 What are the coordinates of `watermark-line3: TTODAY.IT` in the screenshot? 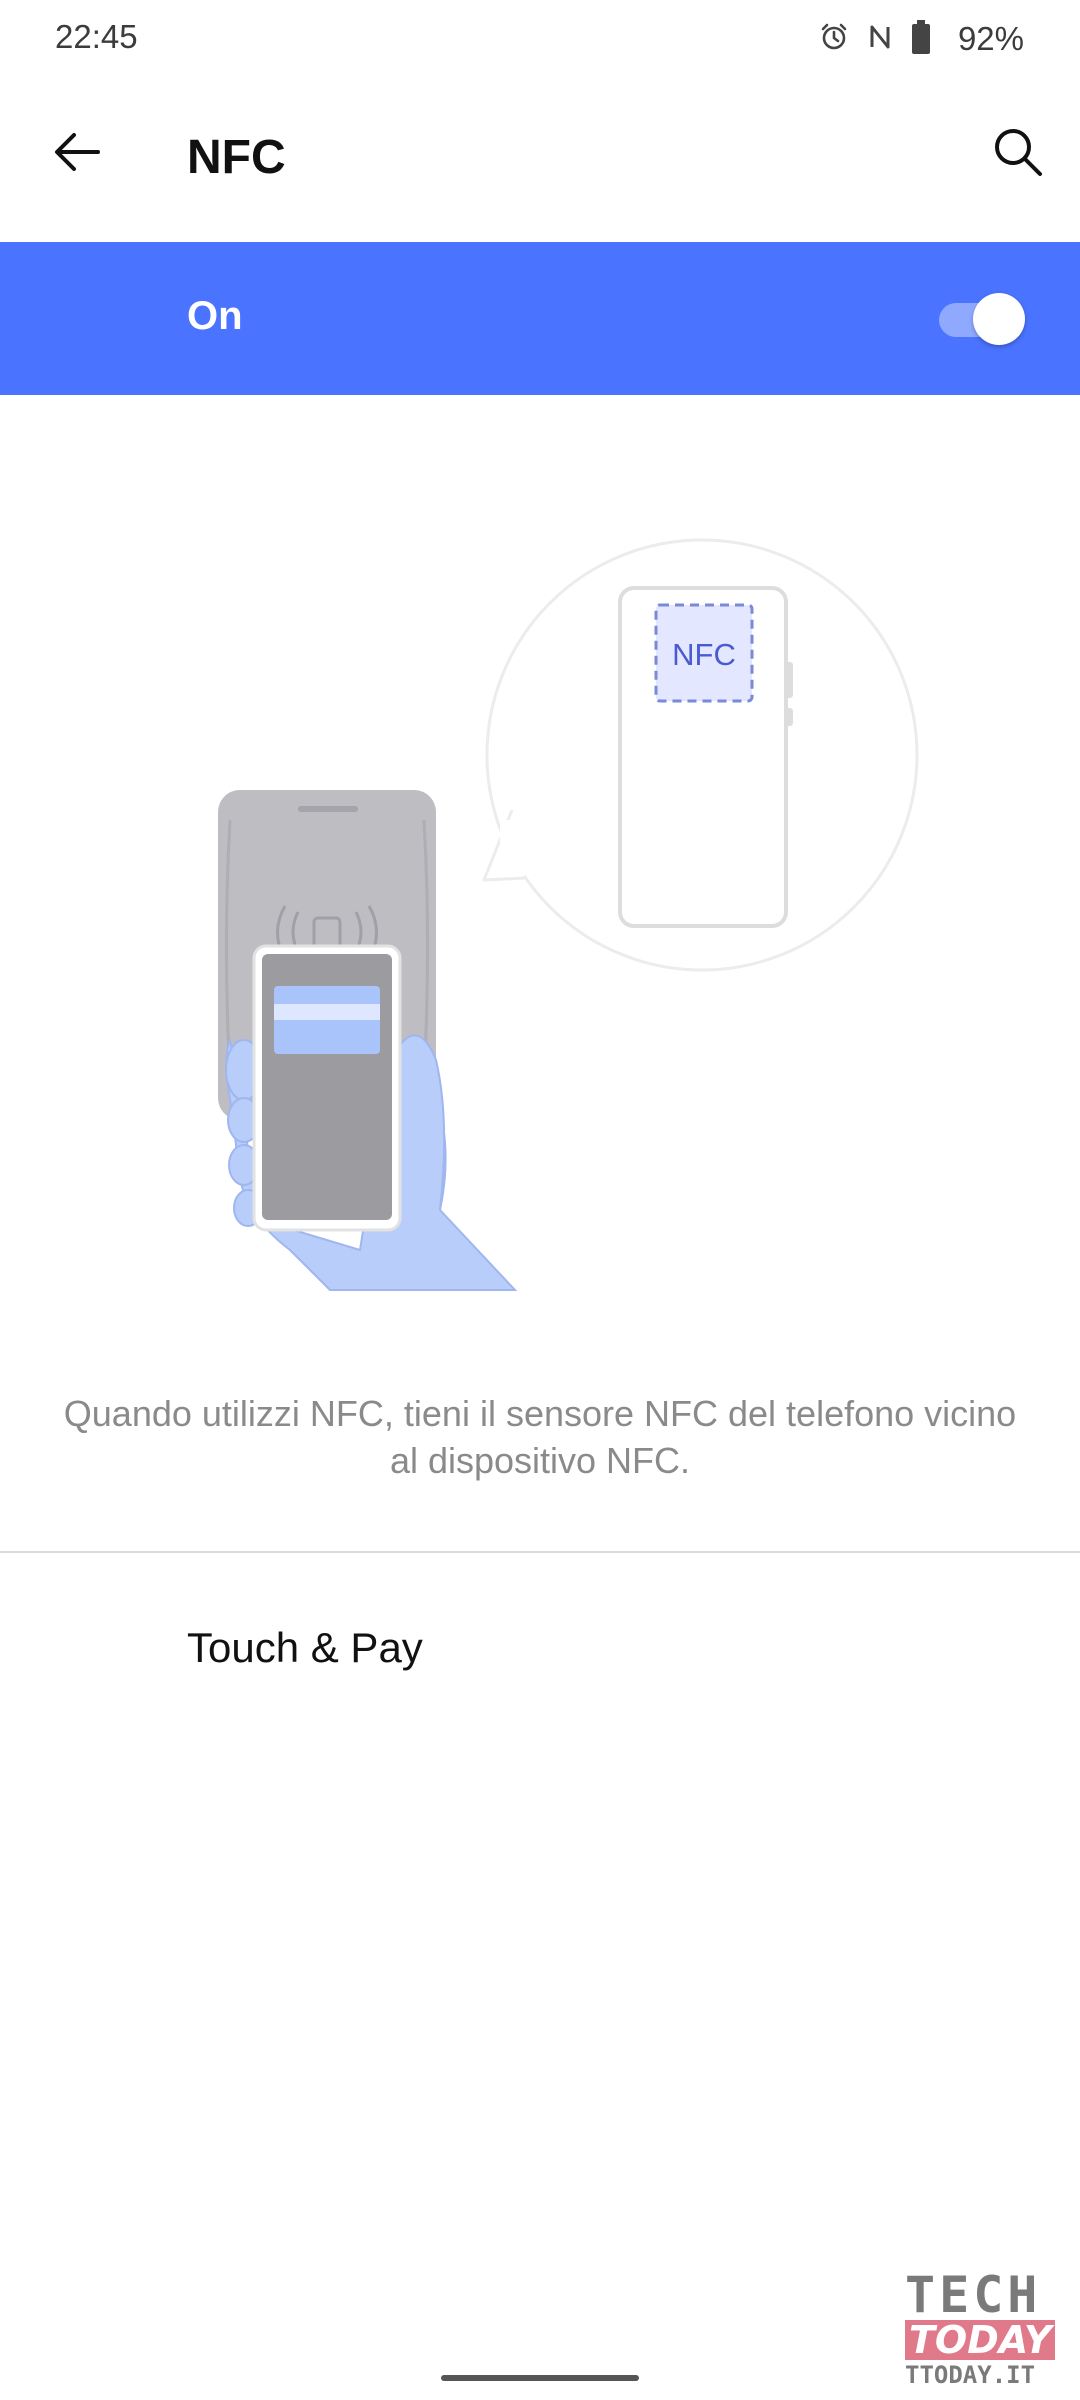 It's located at (970, 2375).